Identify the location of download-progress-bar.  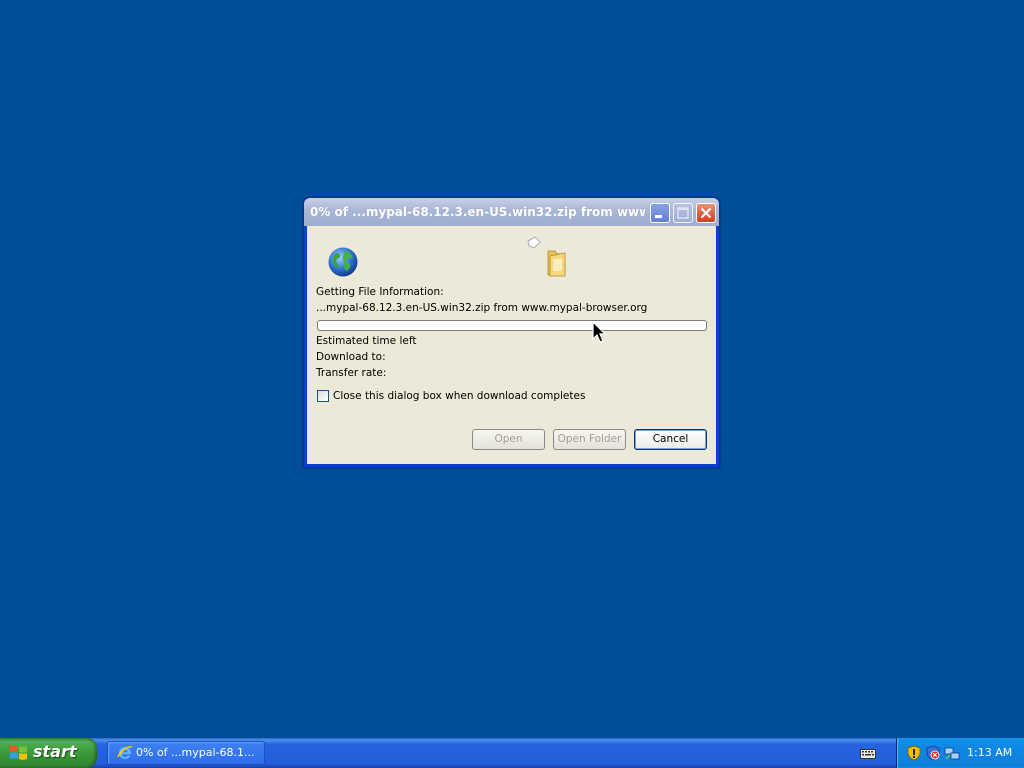
(512, 325).